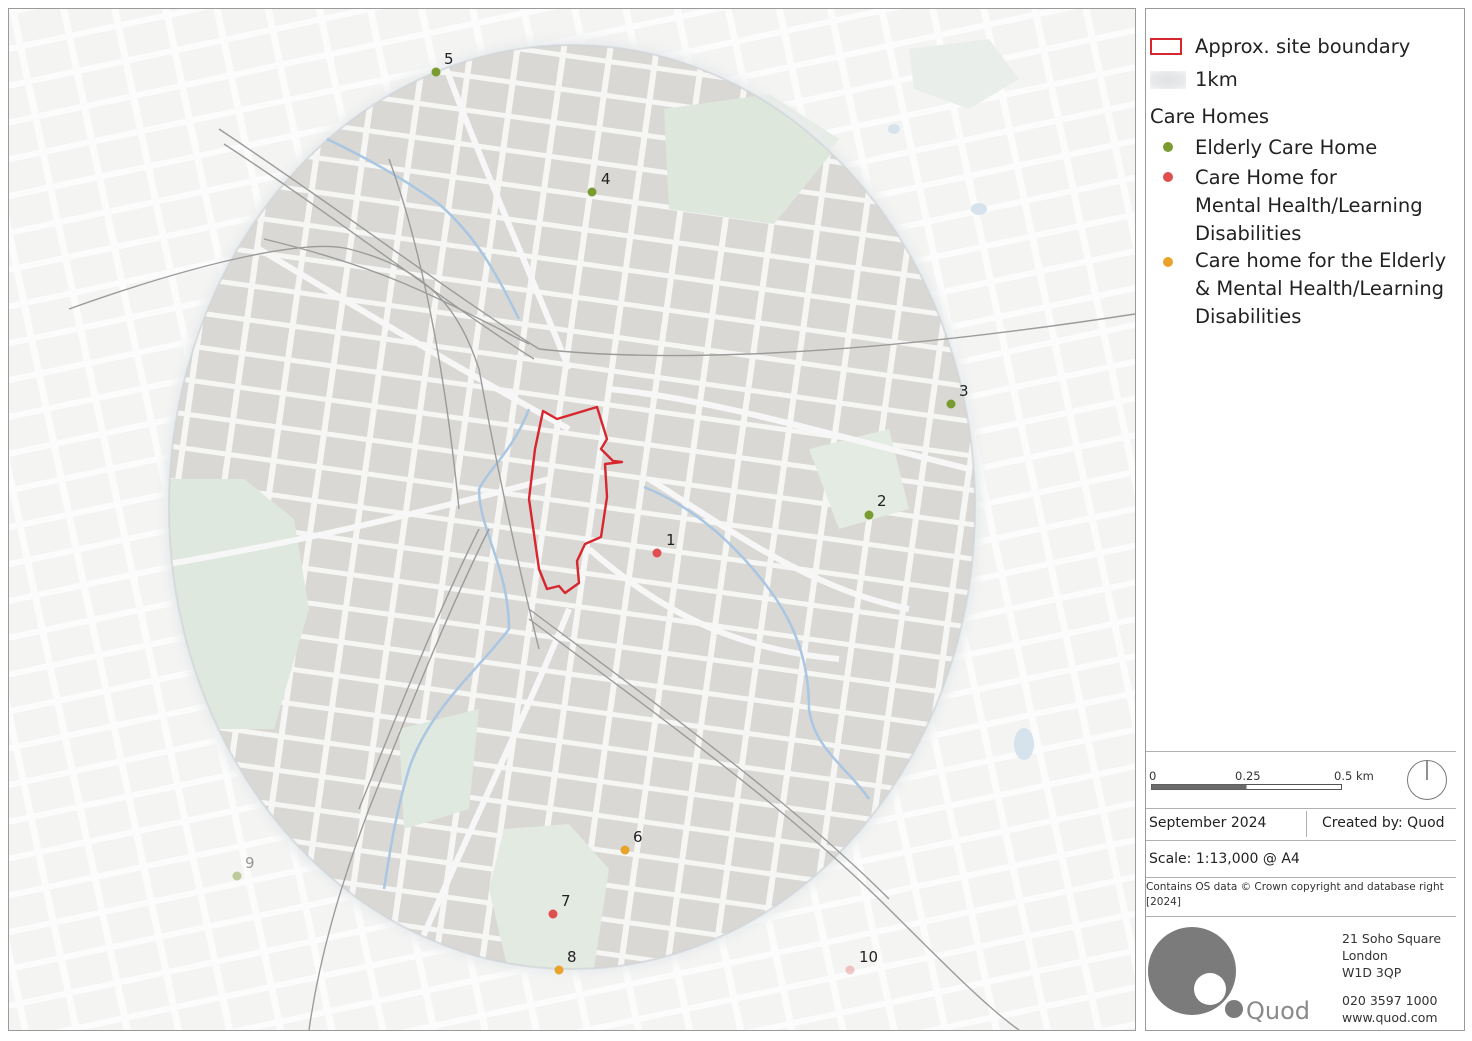  What do you see at coordinates (1320, 288) in the screenshot?
I see `legend-combined-label-line2: & Mental Health/Learning` at bounding box center [1320, 288].